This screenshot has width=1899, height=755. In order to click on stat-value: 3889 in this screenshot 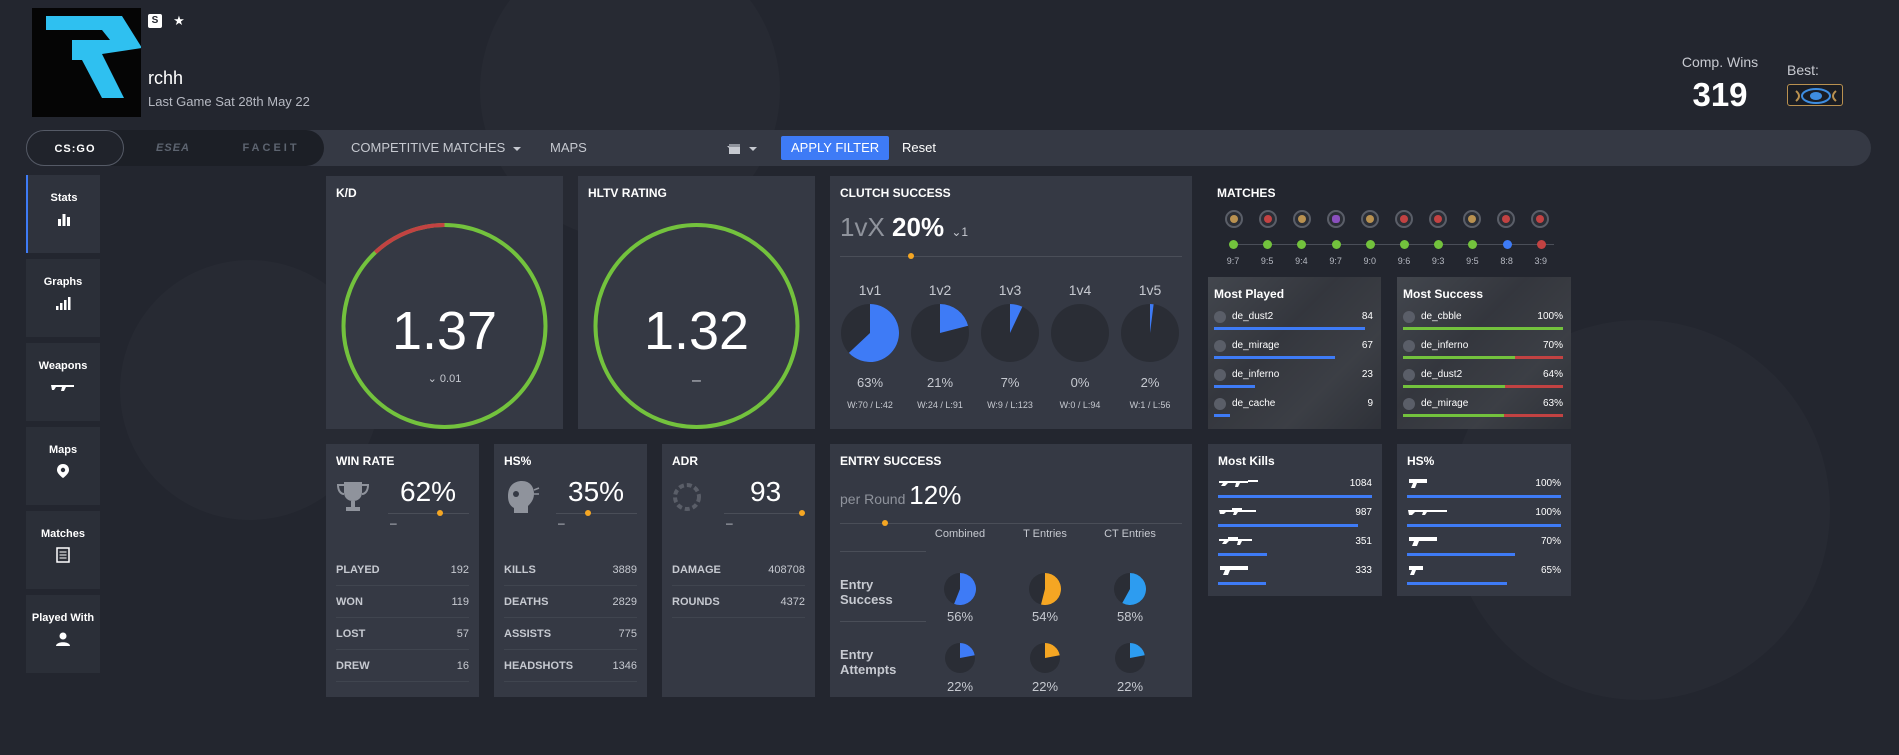, I will do `click(624, 569)`.